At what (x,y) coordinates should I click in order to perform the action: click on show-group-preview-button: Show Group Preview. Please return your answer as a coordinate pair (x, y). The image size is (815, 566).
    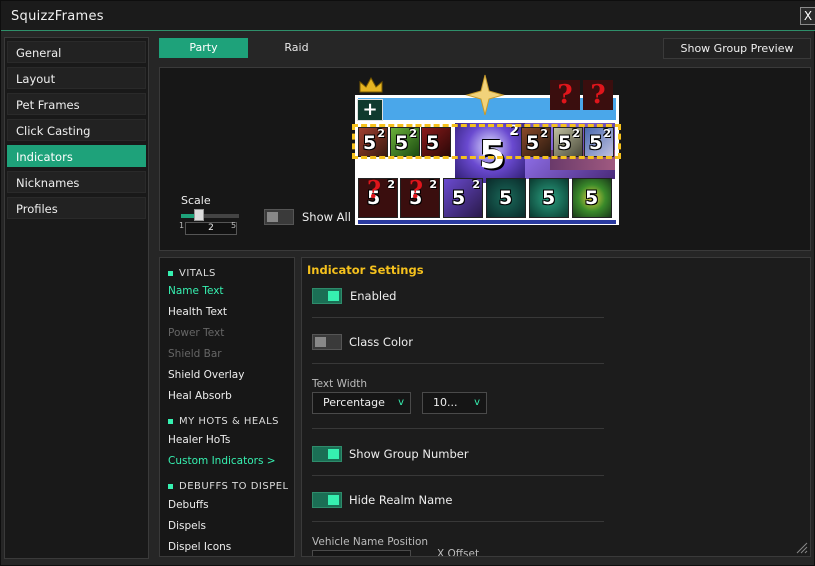
    Looking at the image, I should click on (737, 48).